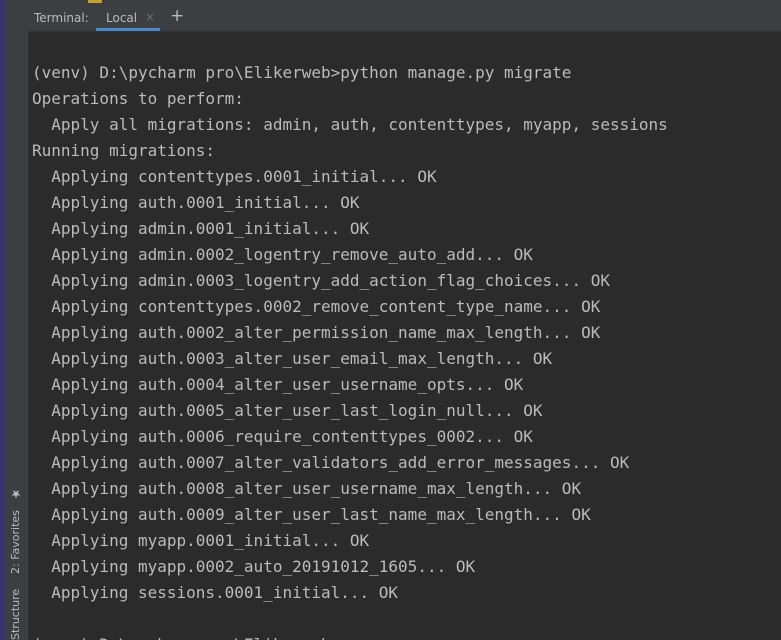 The width and height of the screenshot is (781, 640). I want to click on file-icon-fragment, so click(95, 1).